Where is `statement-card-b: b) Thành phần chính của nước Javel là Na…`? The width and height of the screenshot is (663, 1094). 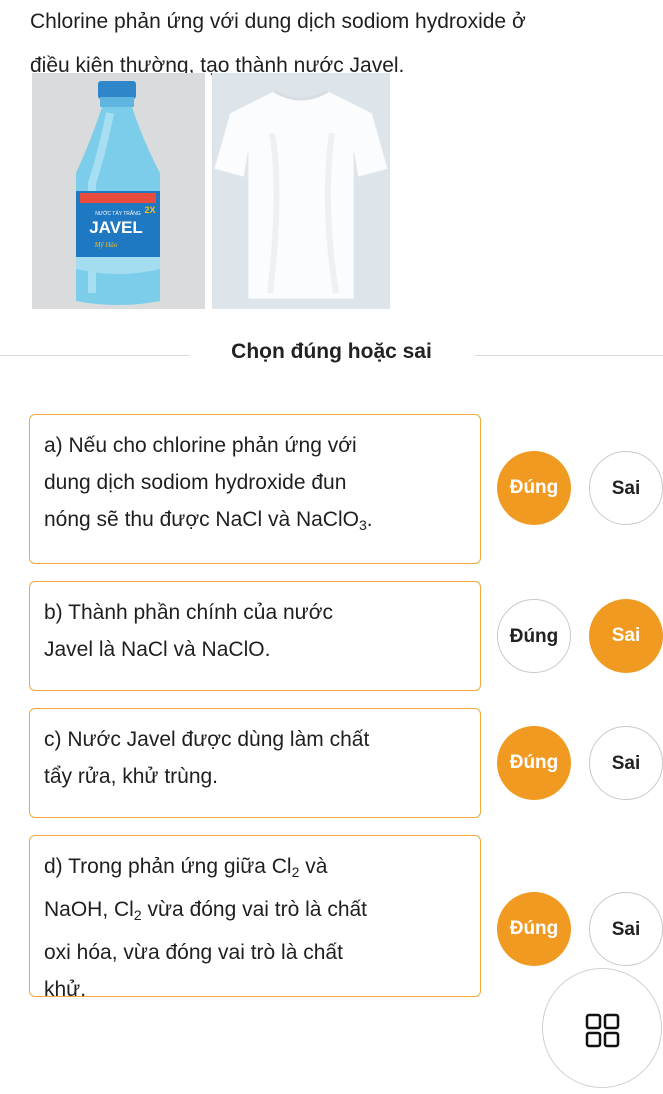
statement-card-b: b) Thành phần chính của nước Javel là Na… is located at coordinates (255, 636).